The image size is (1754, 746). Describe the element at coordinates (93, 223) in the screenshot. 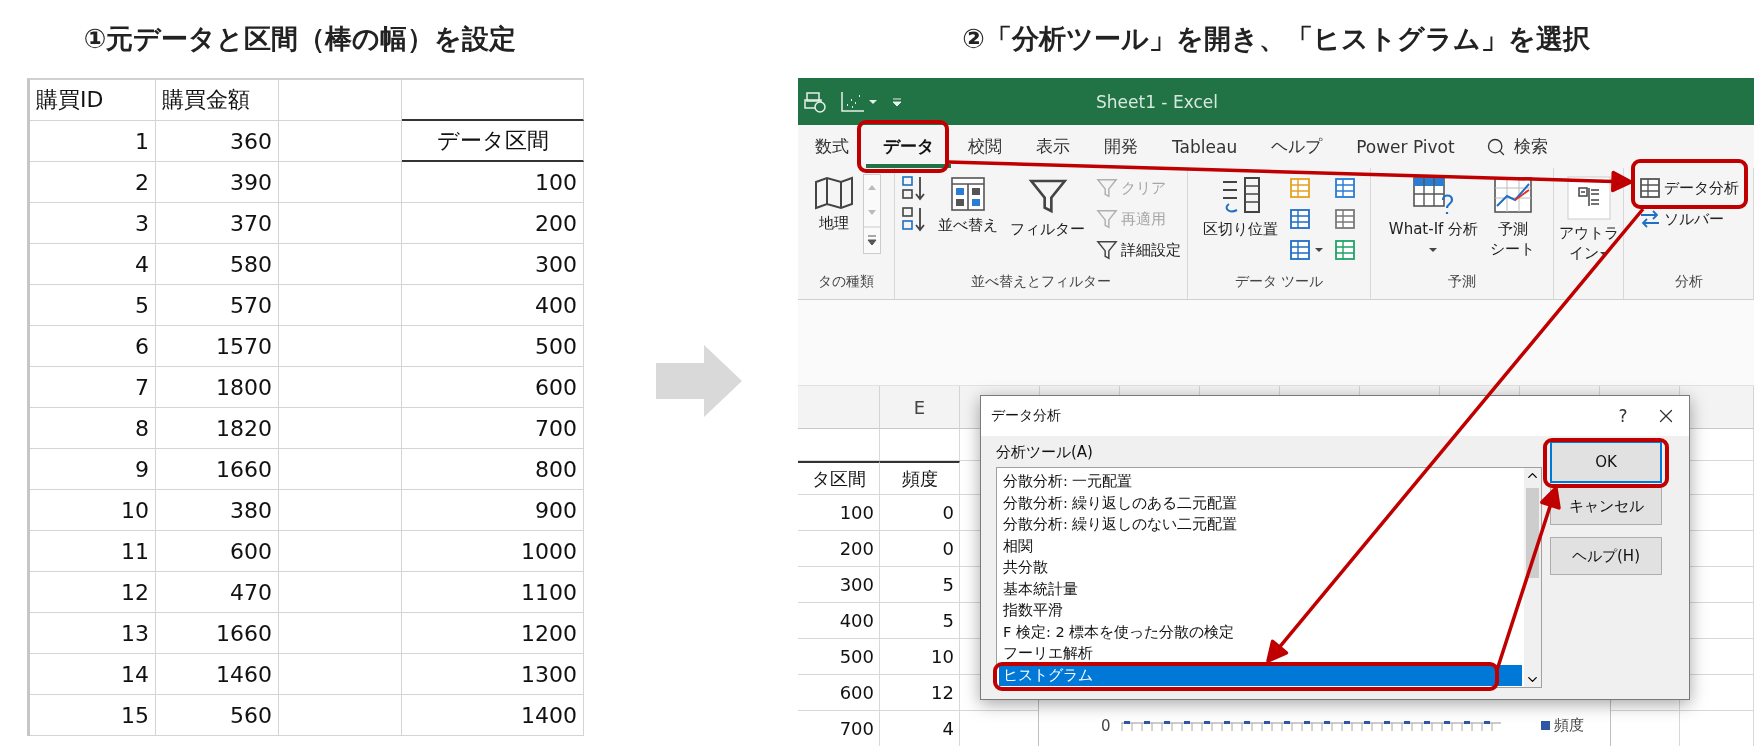

I see `table-cell: 3` at that location.